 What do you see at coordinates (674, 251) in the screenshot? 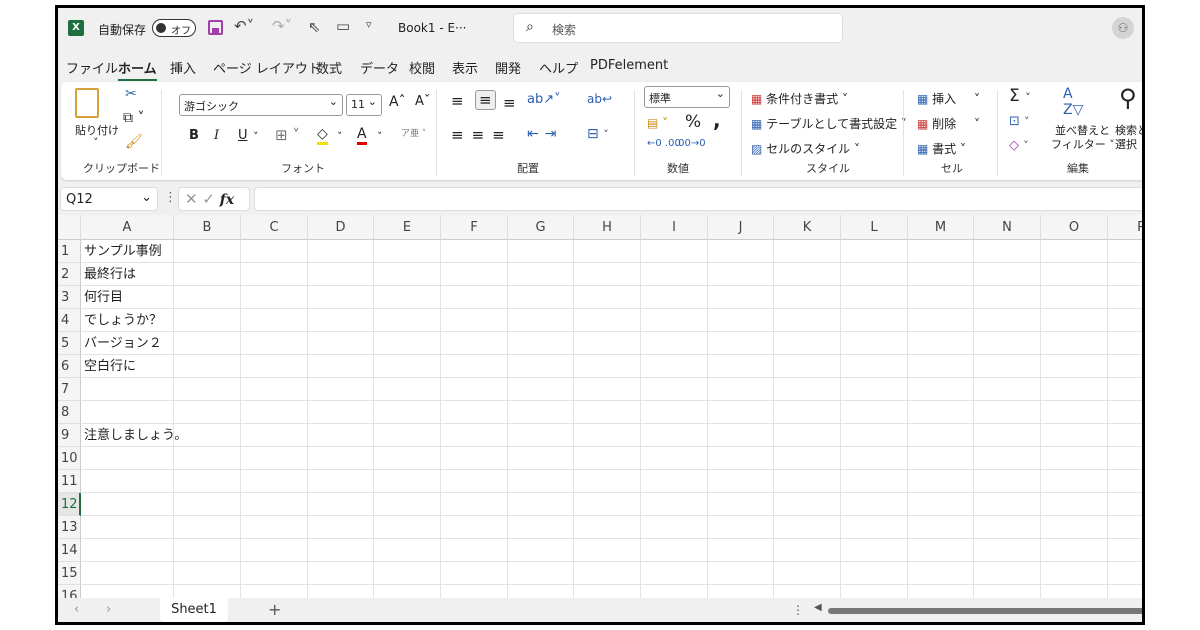
I see `cell-I1` at bounding box center [674, 251].